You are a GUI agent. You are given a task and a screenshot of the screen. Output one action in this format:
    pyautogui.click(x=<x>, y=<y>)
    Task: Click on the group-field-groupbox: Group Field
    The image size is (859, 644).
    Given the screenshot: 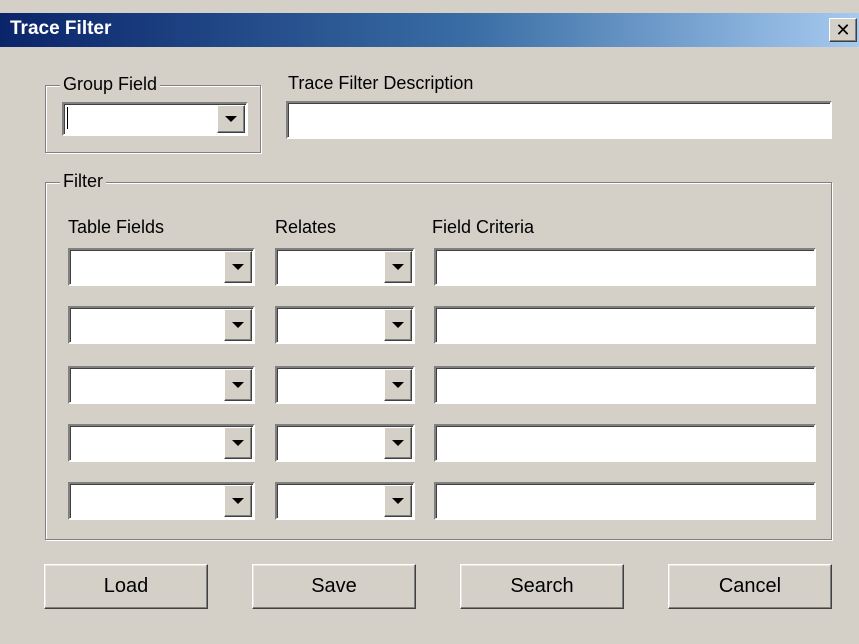 What is the action you would take?
    pyautogui.click(x=153, y=113)
    